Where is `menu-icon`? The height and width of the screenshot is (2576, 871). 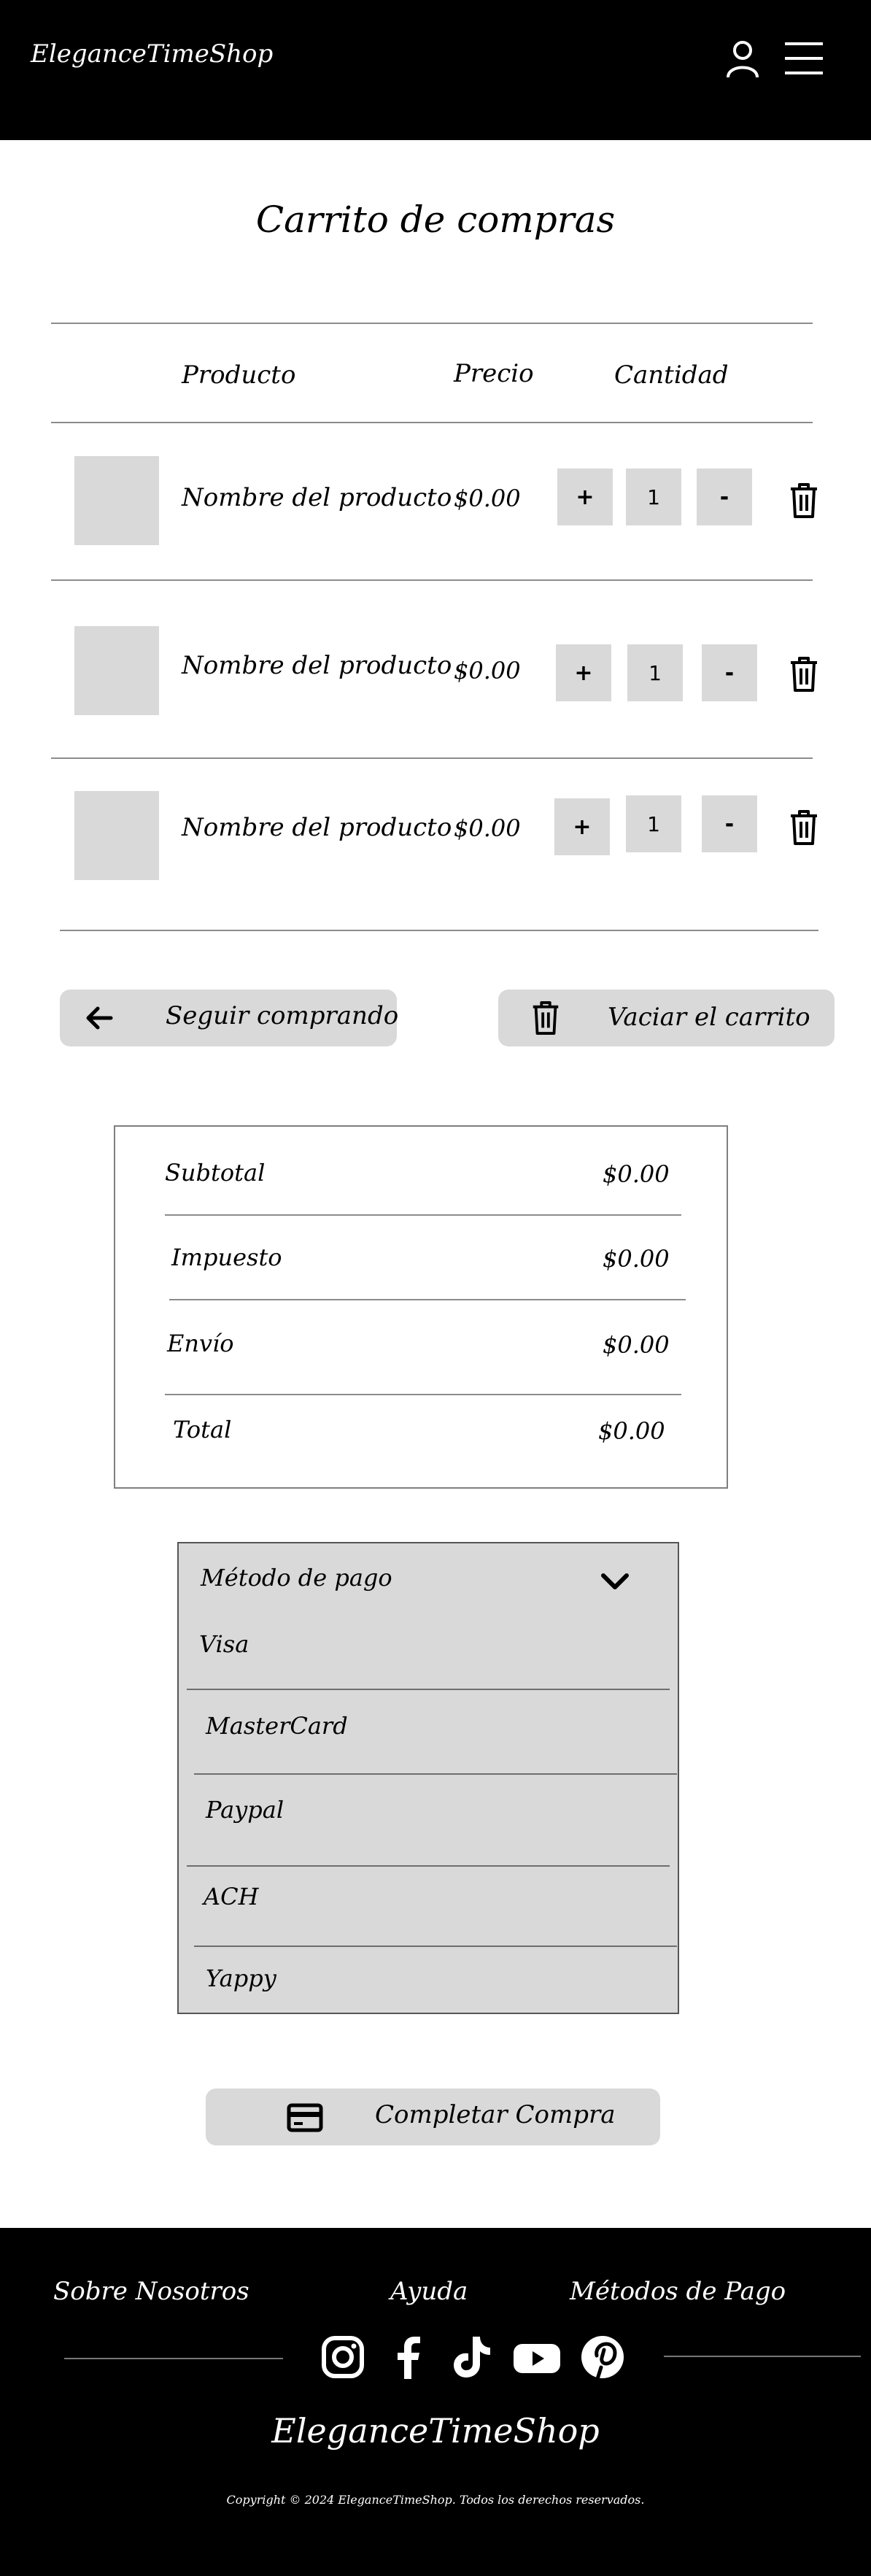 menu-icon is located at coordinates (804, 58).